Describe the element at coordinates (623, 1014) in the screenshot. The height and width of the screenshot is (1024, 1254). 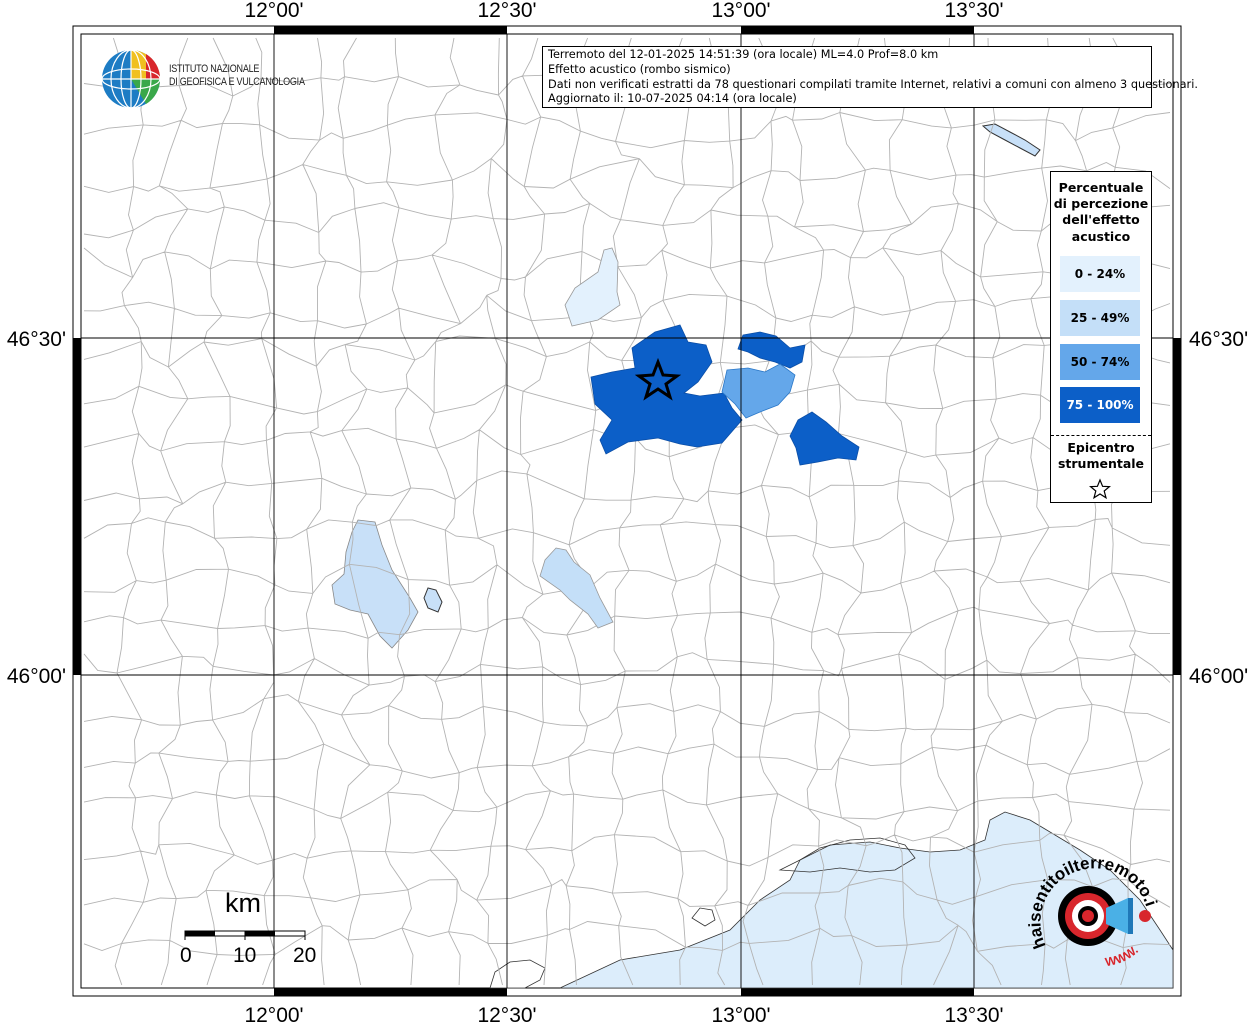
I see `longitude-labels-bottom: 12°00' 12°30' 13°00' 13°30'` at that location.